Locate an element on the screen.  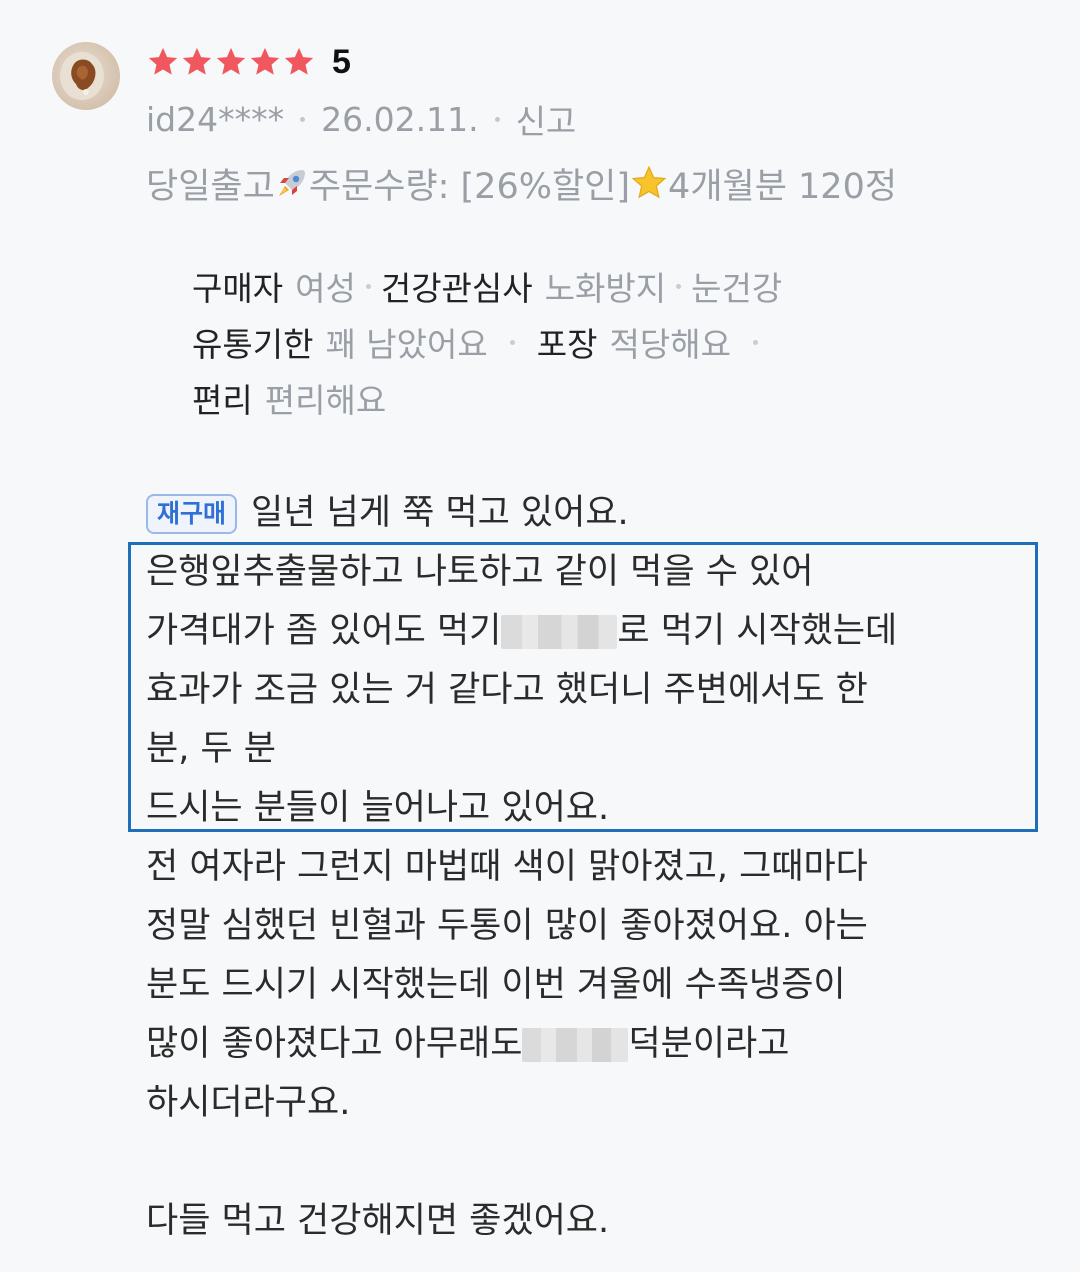
attribute-line: 구매자 여성 건강관심사 노화방지 눈건강 is located at coordinates (487, 286).